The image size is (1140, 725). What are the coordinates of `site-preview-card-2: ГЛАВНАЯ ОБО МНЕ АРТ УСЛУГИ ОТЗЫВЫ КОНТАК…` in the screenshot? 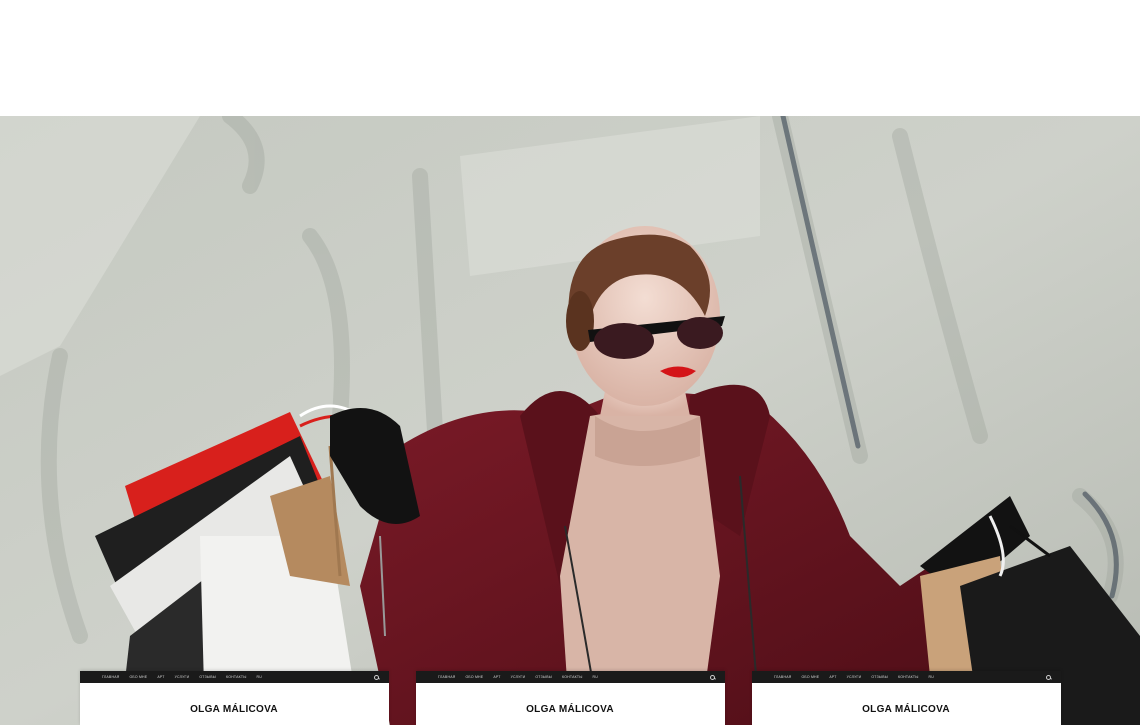 It's located at (570, 698).